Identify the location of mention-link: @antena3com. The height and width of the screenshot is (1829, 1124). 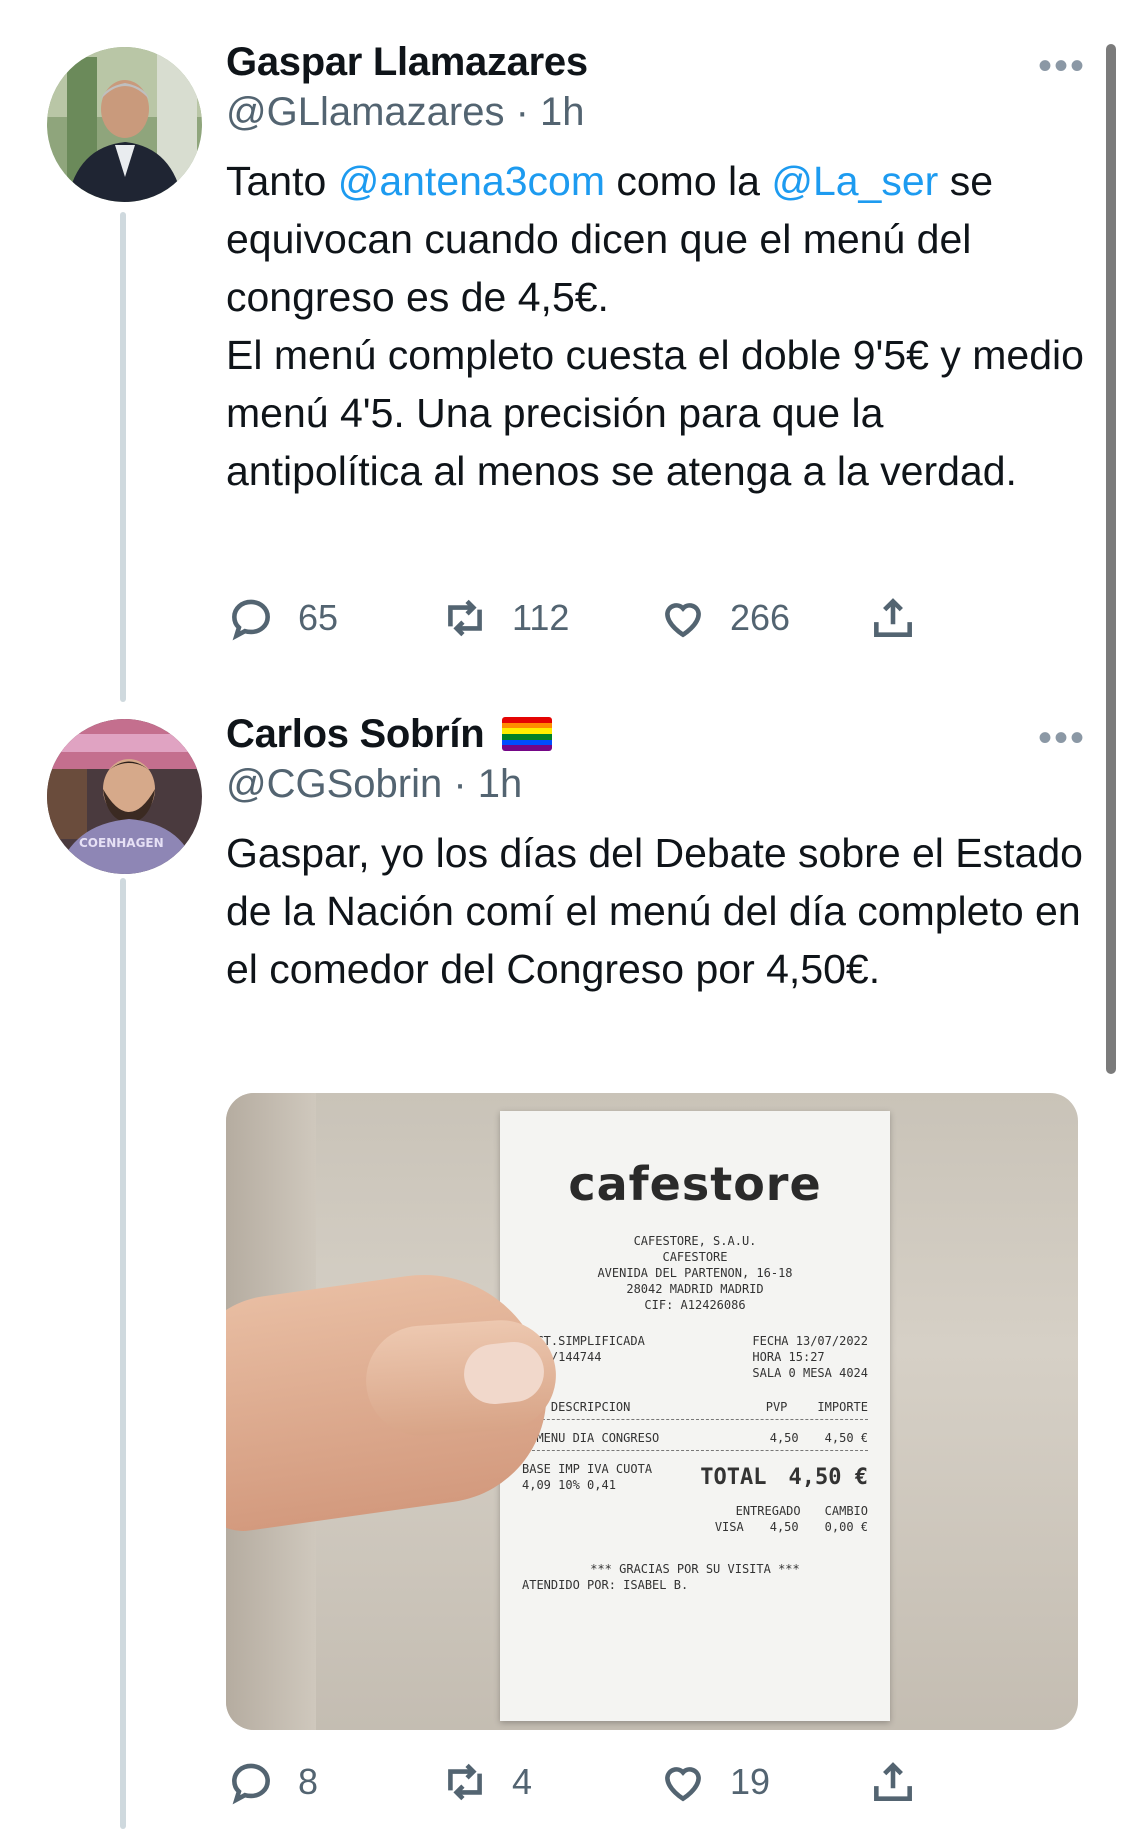
(471, 181).